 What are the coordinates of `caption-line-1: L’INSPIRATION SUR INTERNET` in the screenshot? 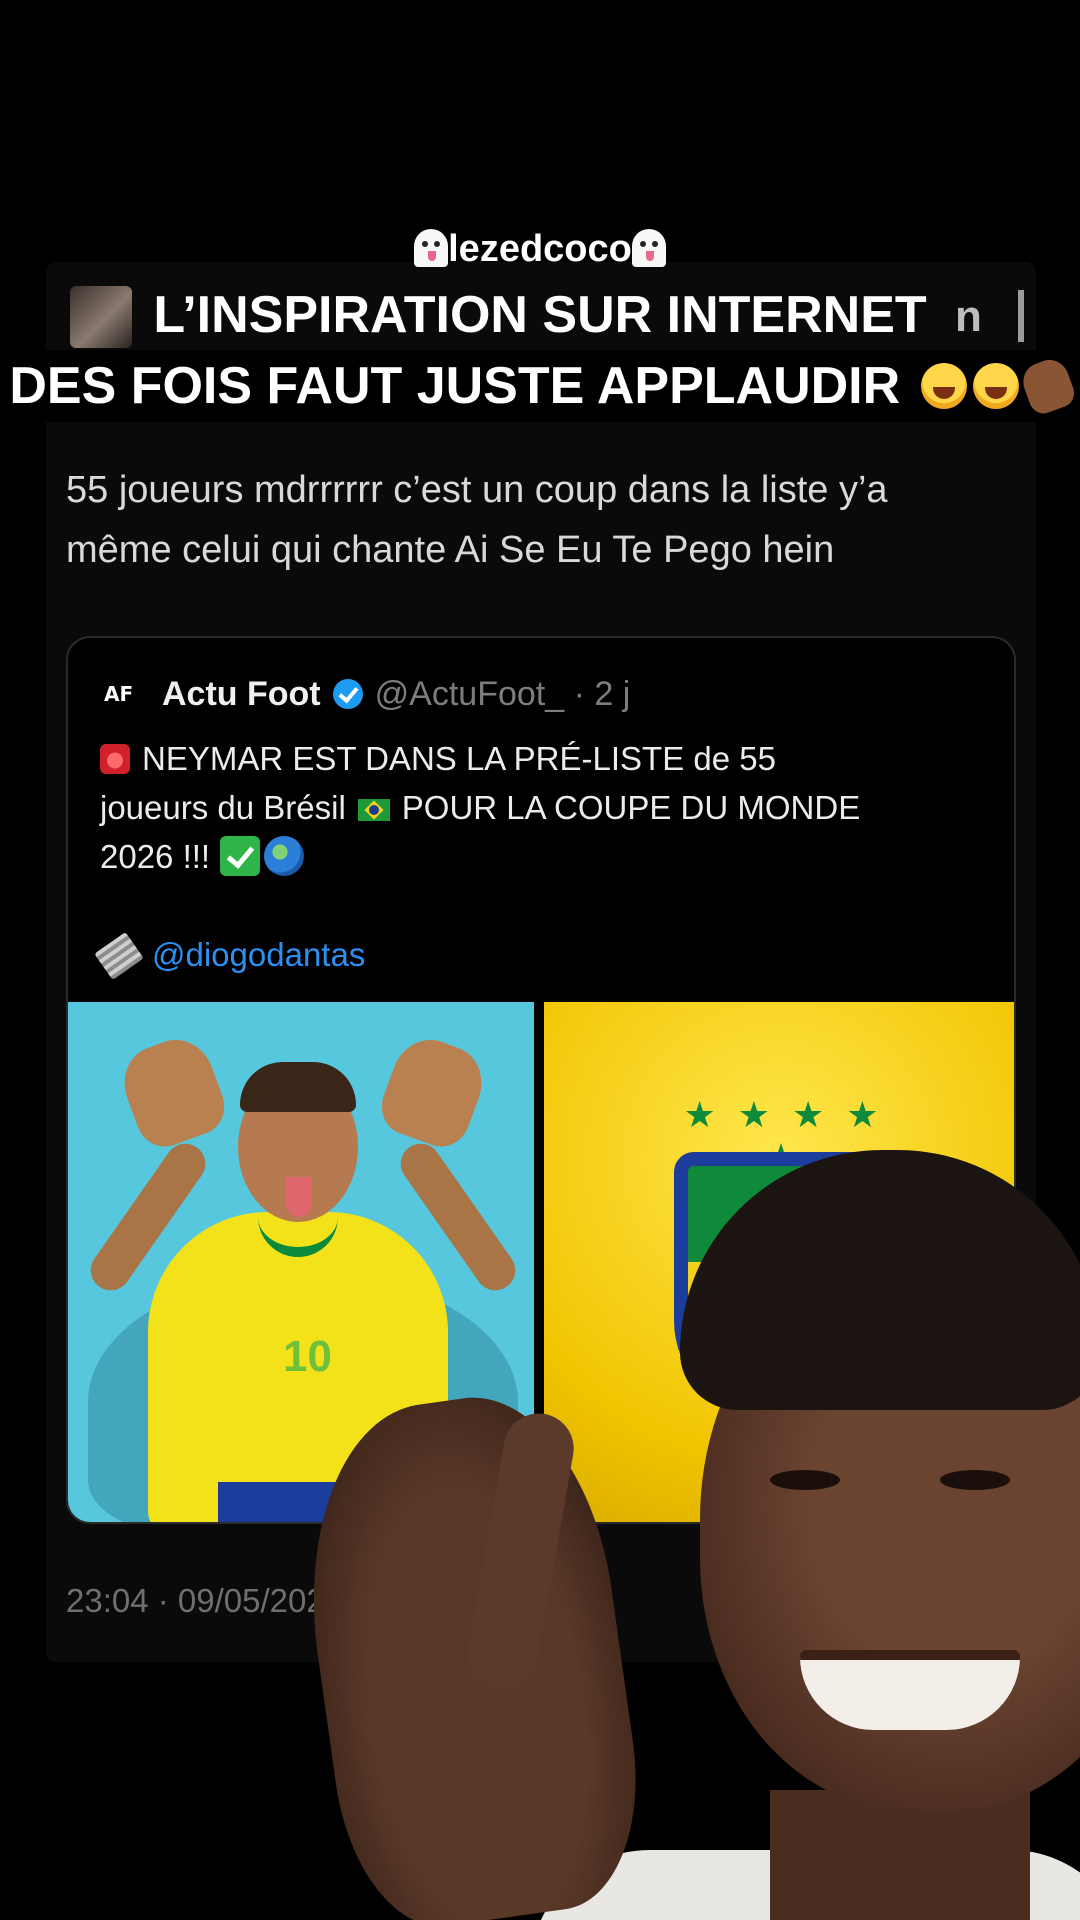 It's located at (540, 315).